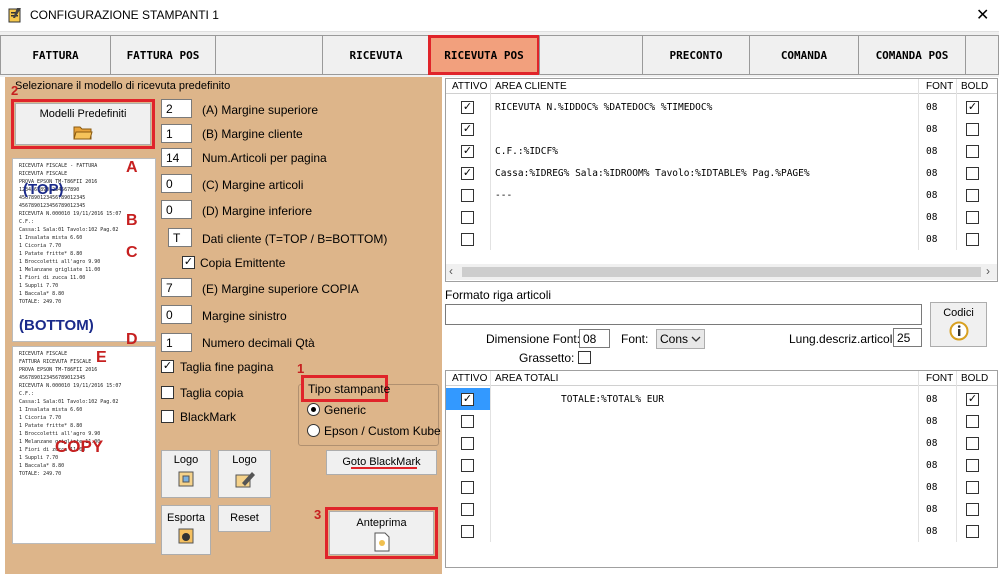  What do you see at coordinates (167, 416) in the screenshot?
I see `blackmark-checkbox` at bounding box center [167, 416].